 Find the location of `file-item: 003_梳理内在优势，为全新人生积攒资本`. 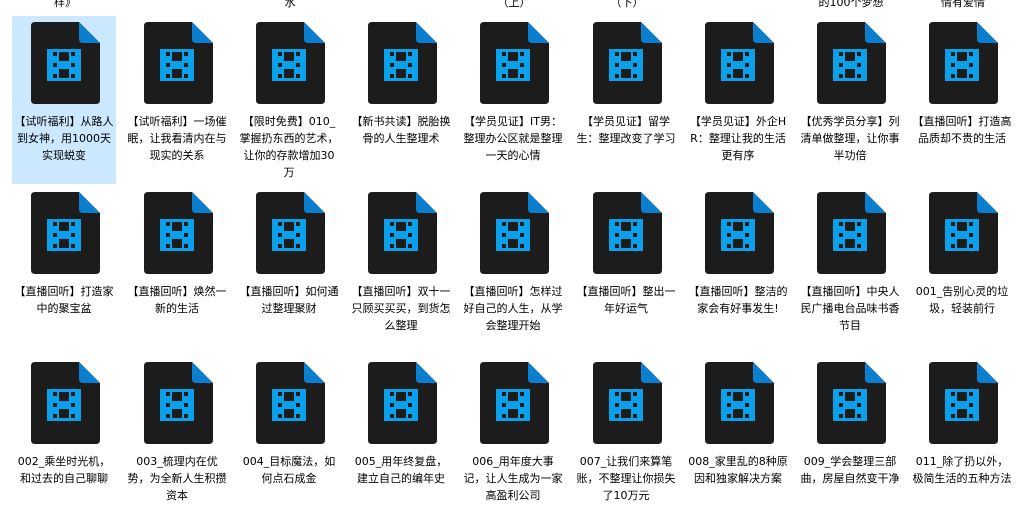

file-item: 003_梳理内在优势，为全新人生积攒资本 is located at coordinates (177, 440).